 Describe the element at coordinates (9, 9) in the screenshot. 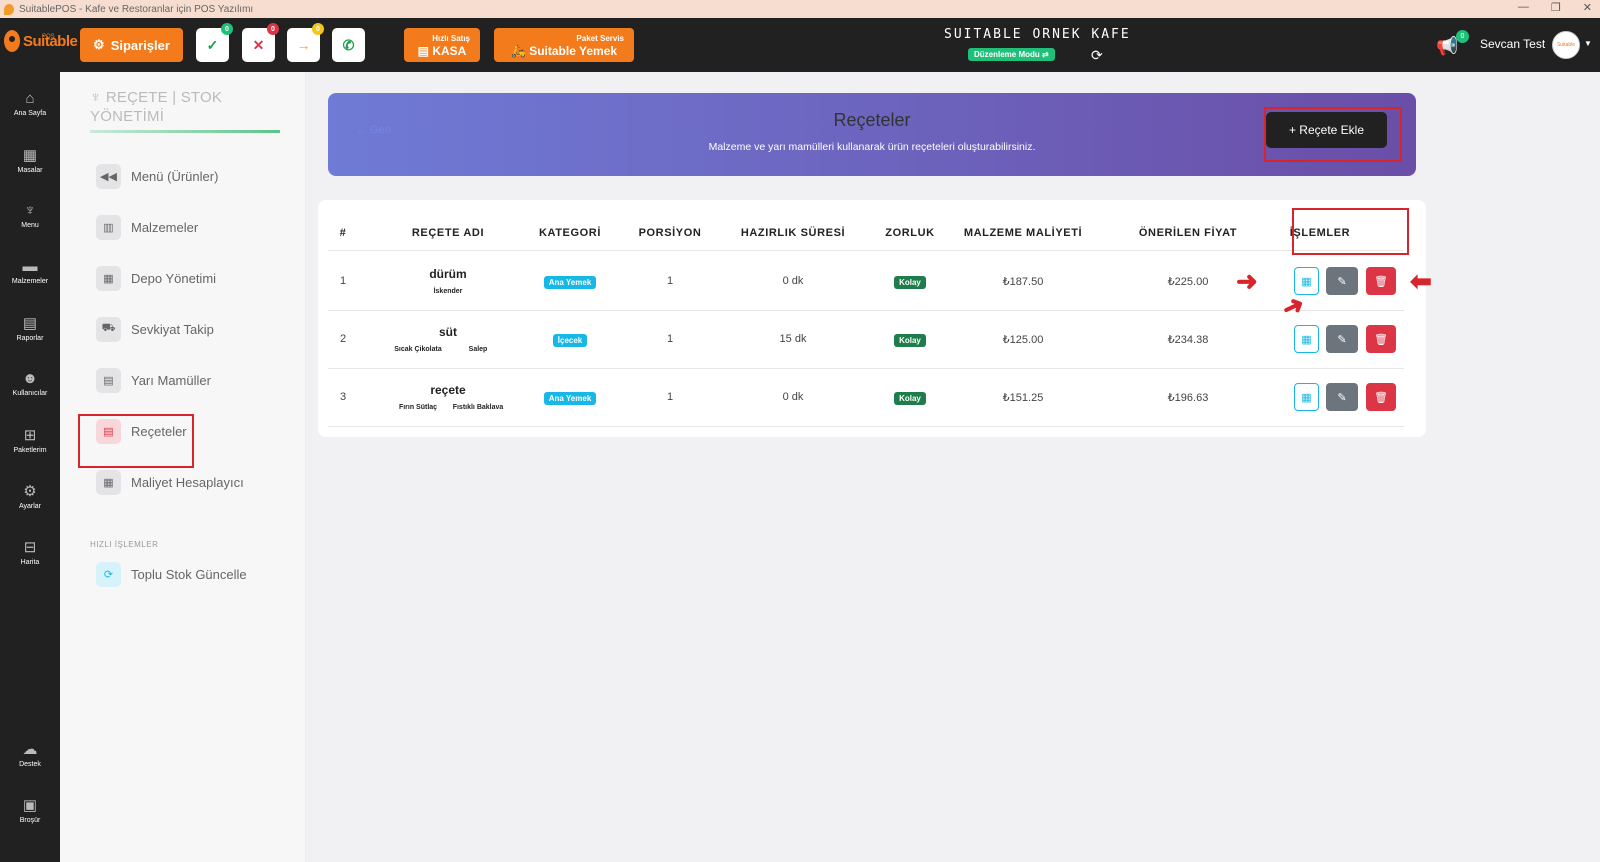

I see `app-icon` at that location.